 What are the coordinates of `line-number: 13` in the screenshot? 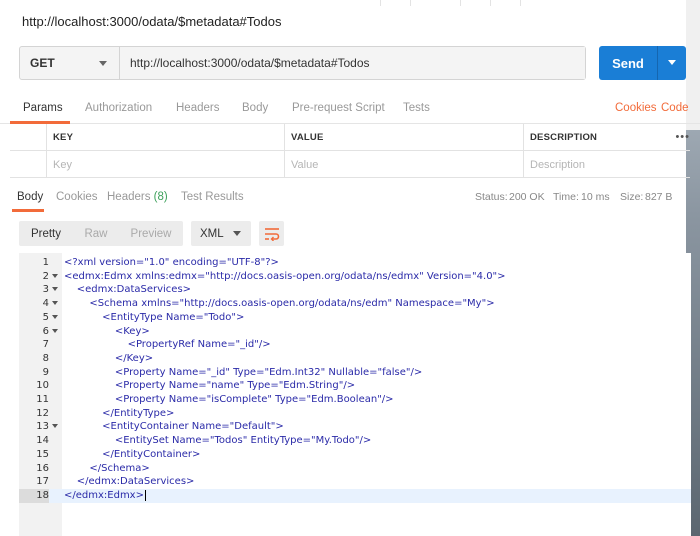 It's located at (42, 427).